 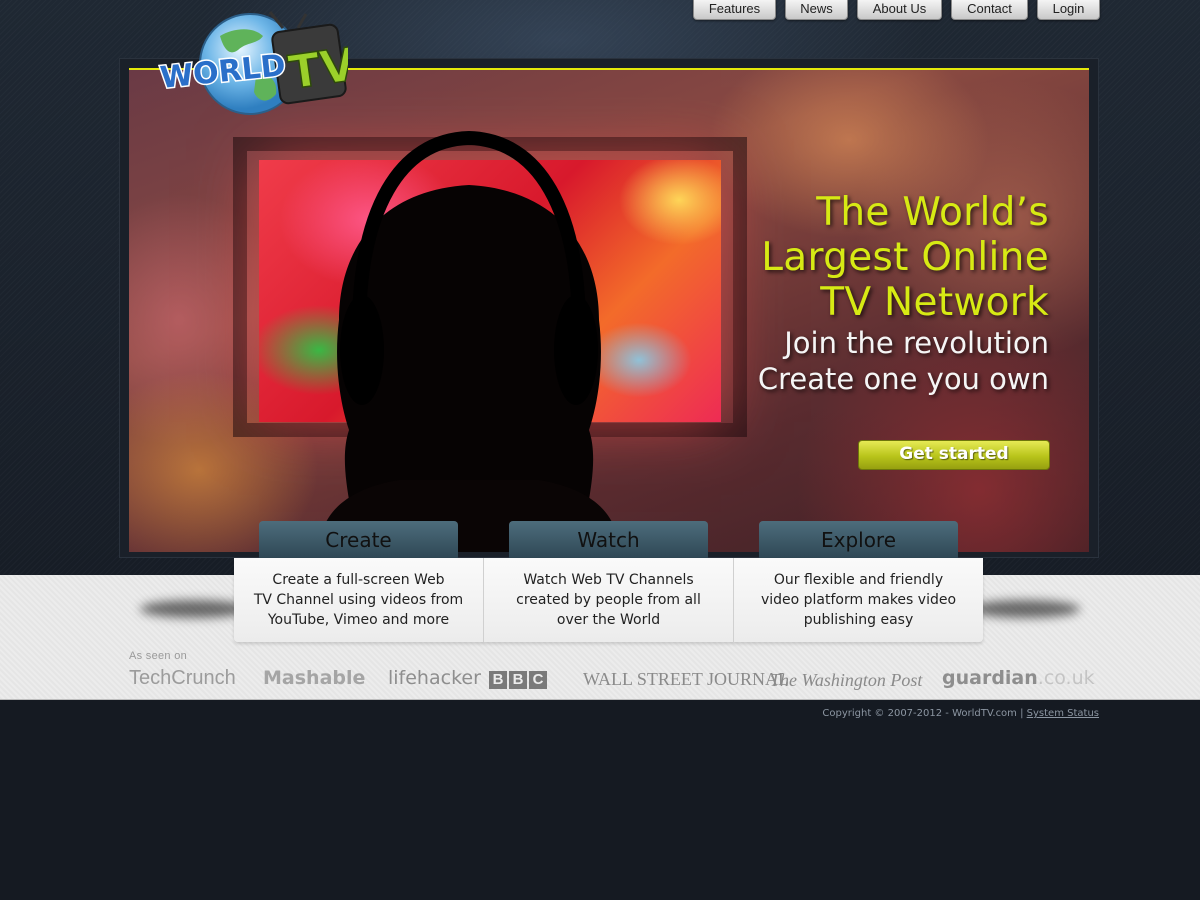 I want to click on card-text: created by people from all, so click(x=608, y=600).